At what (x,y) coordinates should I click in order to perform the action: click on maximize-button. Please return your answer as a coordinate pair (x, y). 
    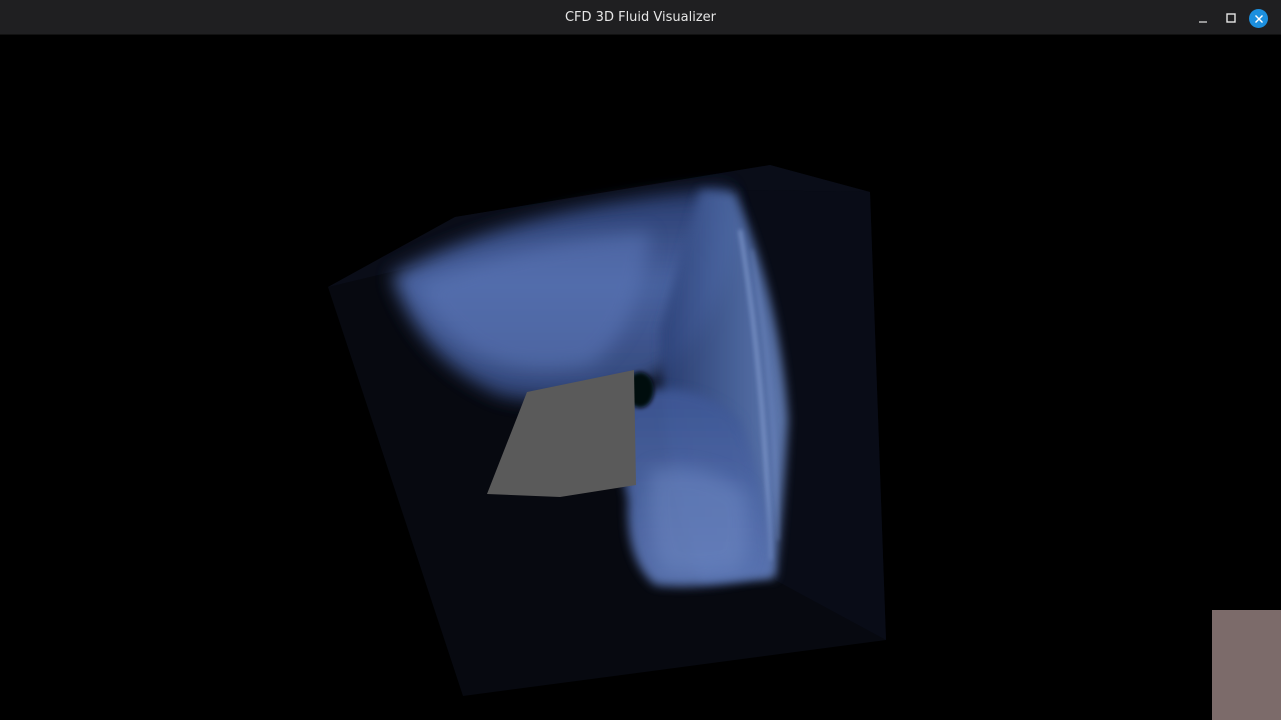
    Looking at the image, I should click on (1231, 18).